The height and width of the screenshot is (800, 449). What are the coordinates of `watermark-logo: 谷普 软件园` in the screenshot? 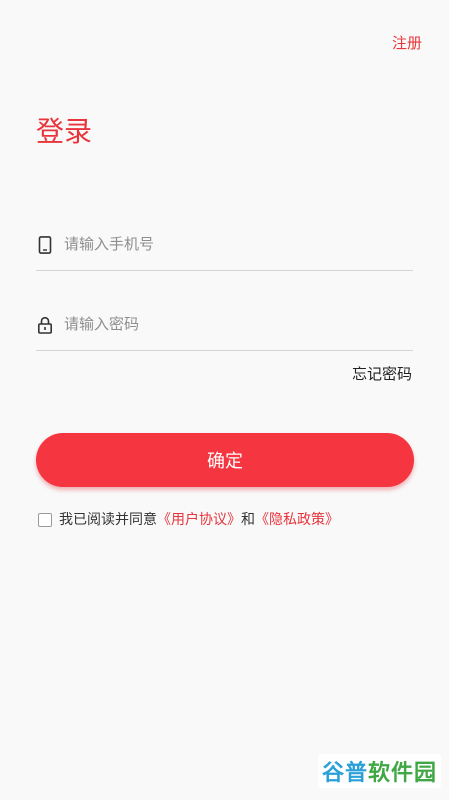 It's located at (379, 771).